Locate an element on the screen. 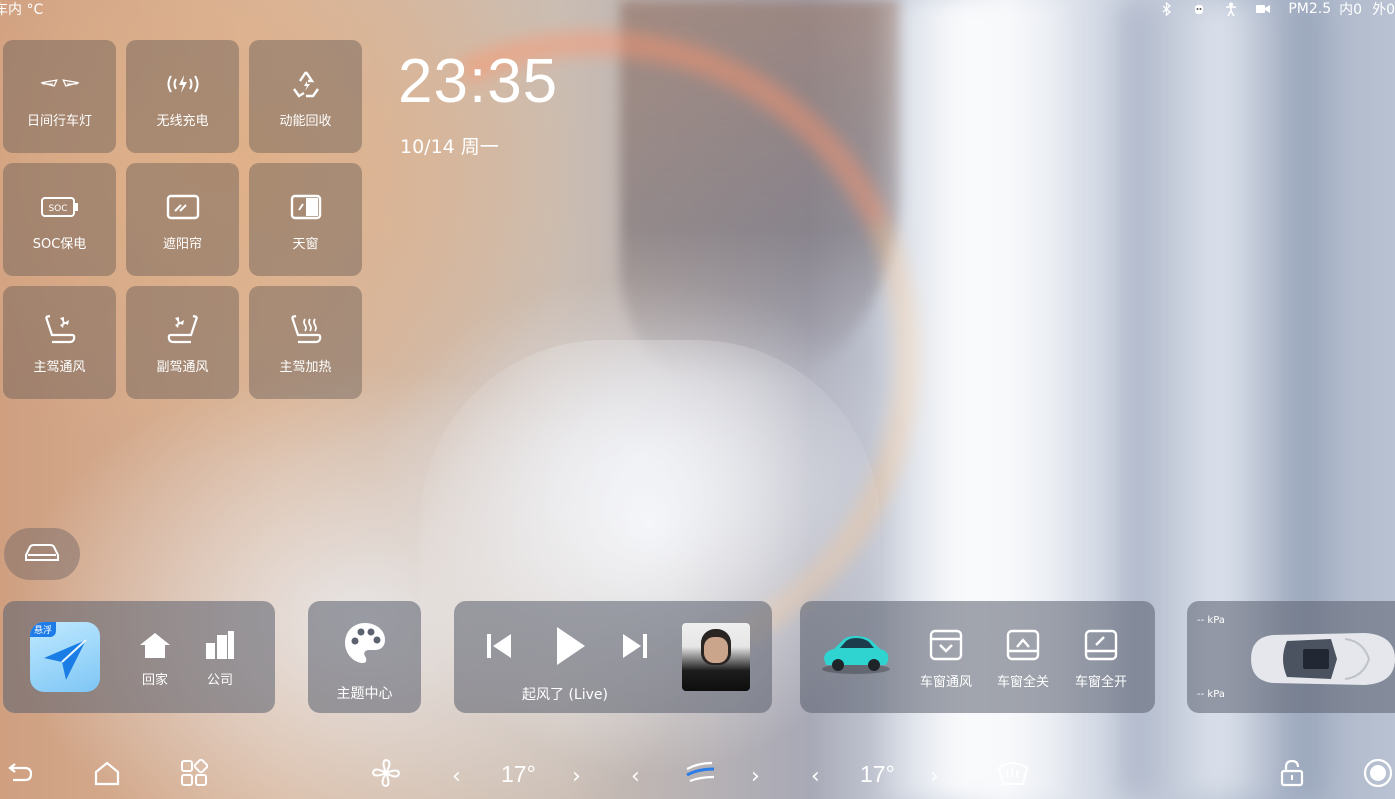 Image resolution: width=1395 pixels, height=799 pixels. window-open-all-button: 车窗全开 is located at coordinates (1101, 659).